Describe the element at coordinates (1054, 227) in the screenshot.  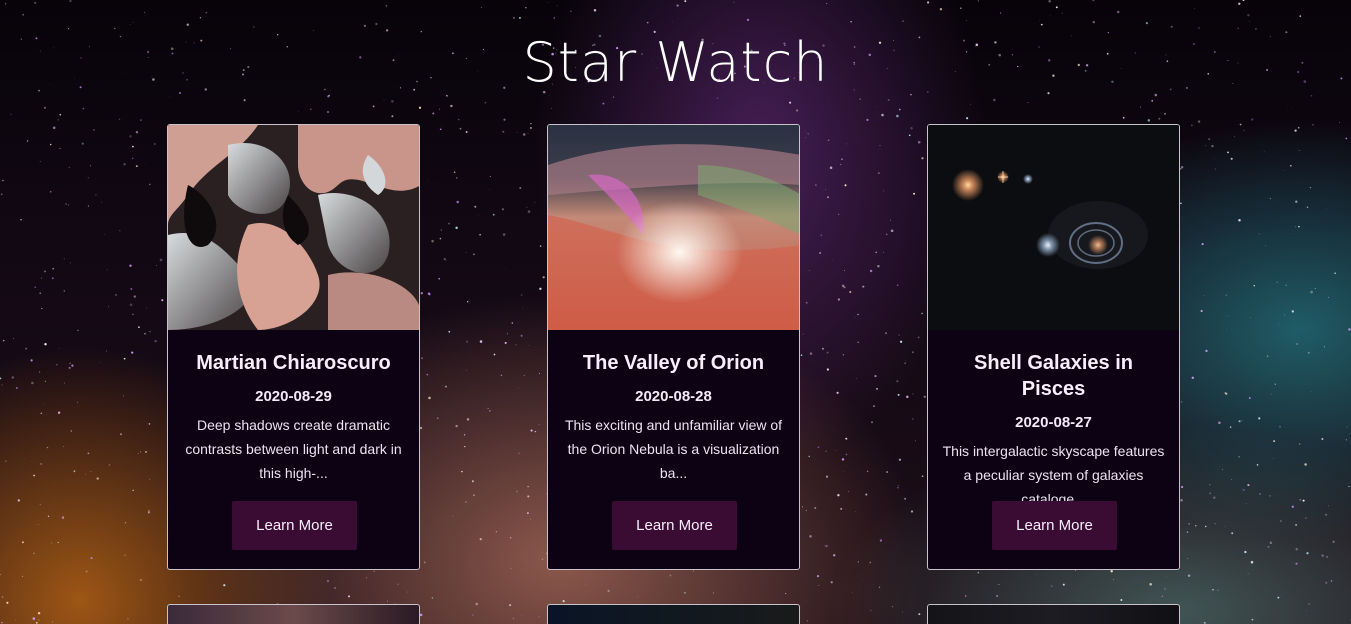
I see `card-image-shell-galaxies` at that location.